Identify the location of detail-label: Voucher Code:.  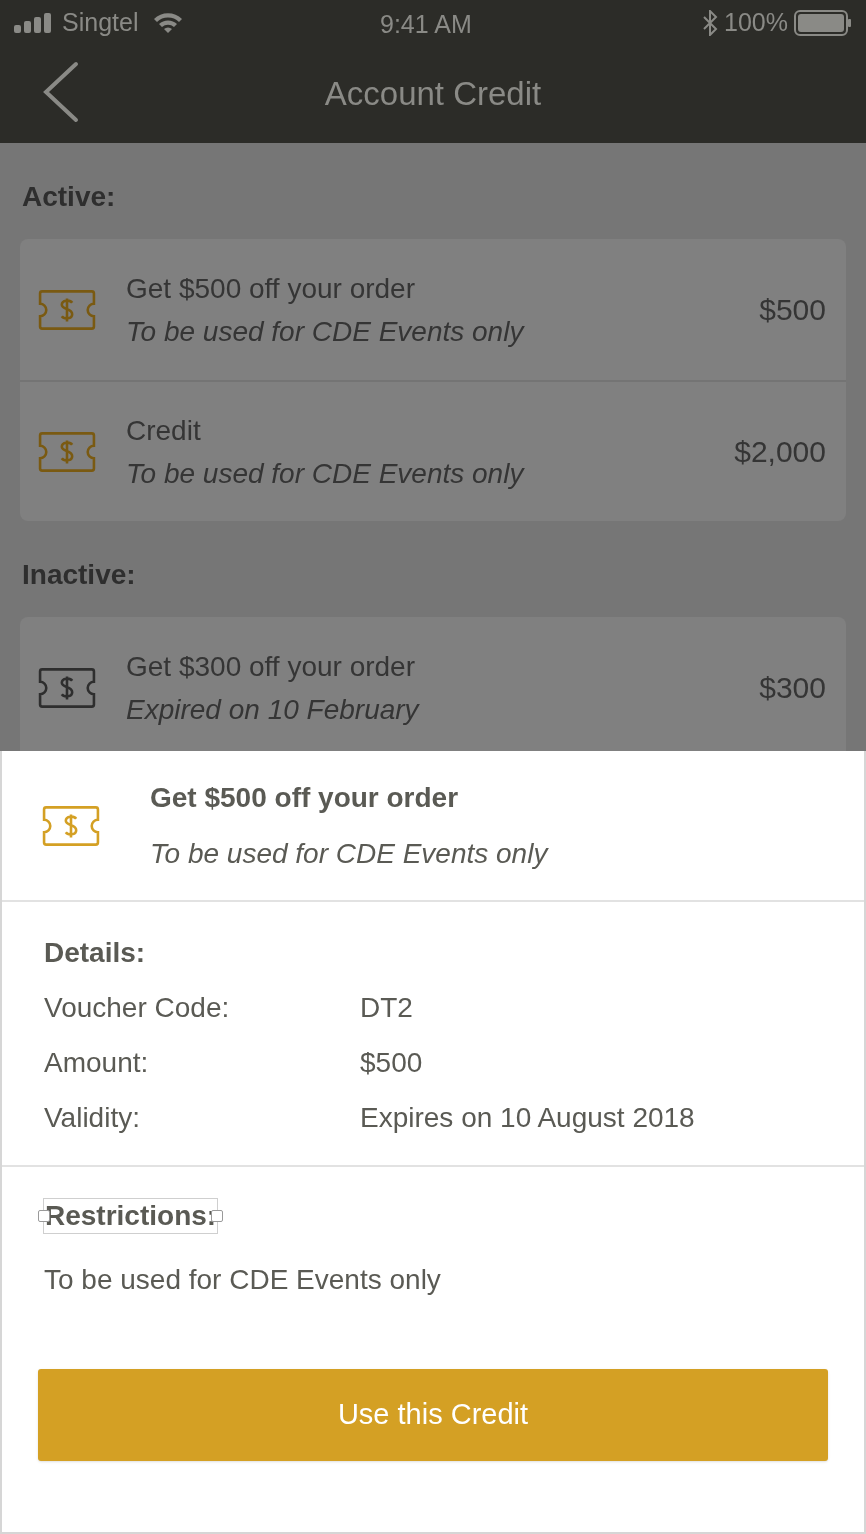
(137, 1007).